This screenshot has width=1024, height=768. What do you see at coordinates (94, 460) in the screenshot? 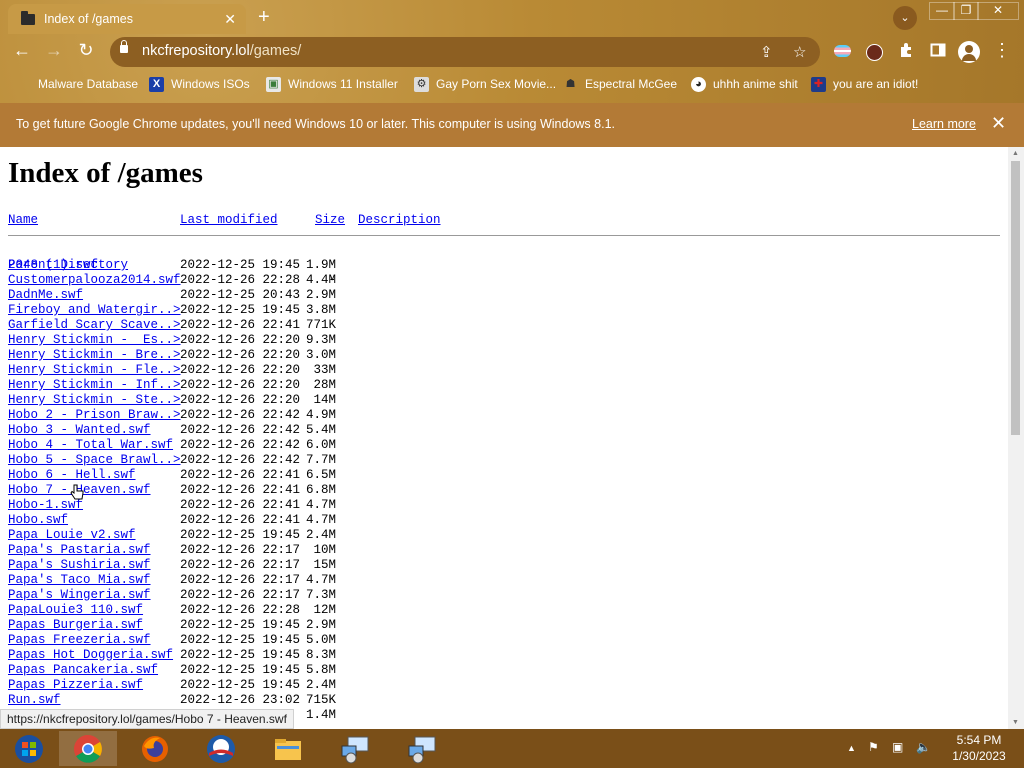
I see `file-link: Hobo 5 - Space Brawl..>` at bounding box center [94, 460].